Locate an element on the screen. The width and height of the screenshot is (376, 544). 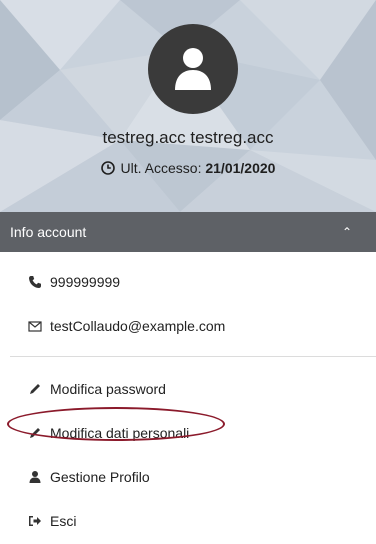
edit-personal-data-label: Modifica dati personali is located at coordinates (120, 433).